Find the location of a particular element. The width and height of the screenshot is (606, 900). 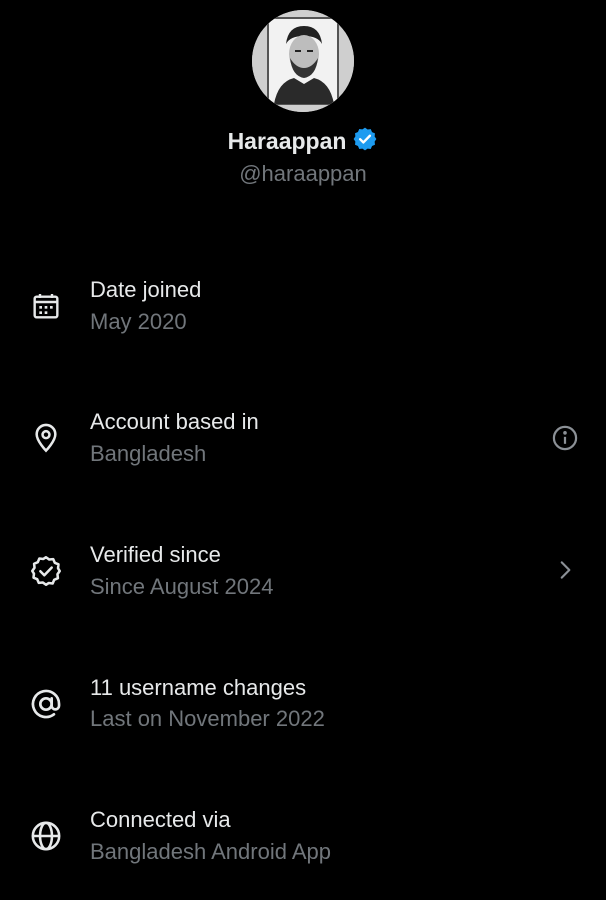

row-title: Connected via is located at coordinates (160, 819).